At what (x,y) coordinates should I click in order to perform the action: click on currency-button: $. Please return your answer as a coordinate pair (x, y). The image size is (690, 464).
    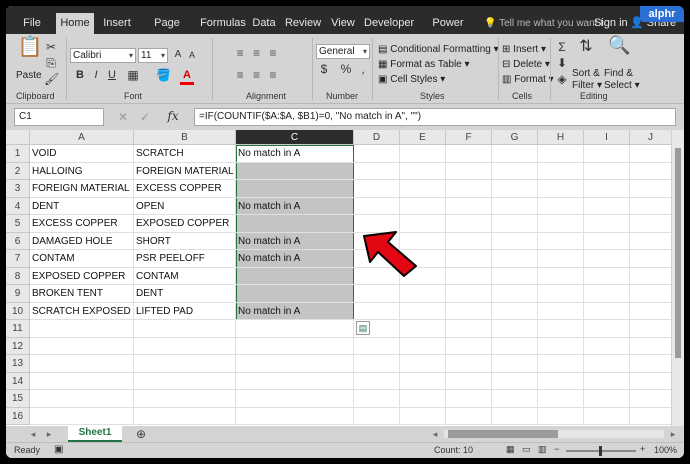
    Looking at the image, I should click on (324, 69).